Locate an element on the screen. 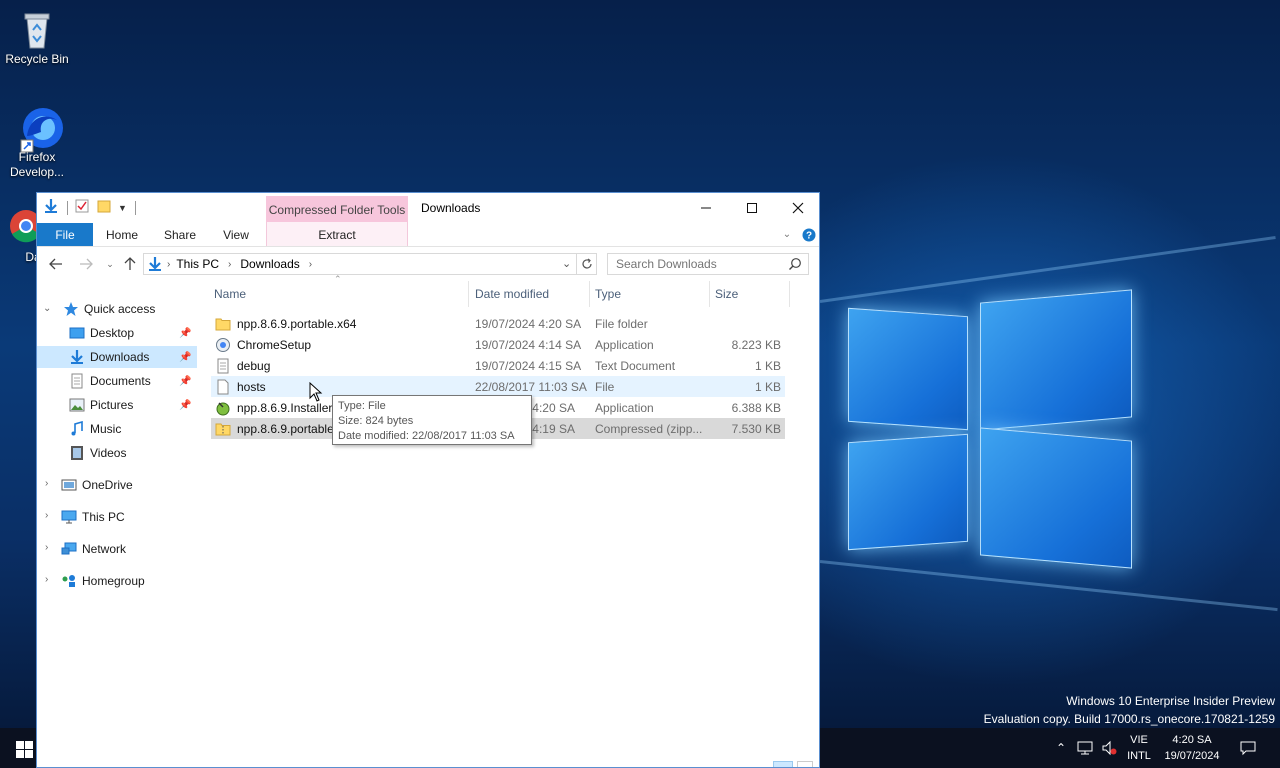  clock: 4:20 SA 19/07/2024 is located at coordinates (1192, 748).